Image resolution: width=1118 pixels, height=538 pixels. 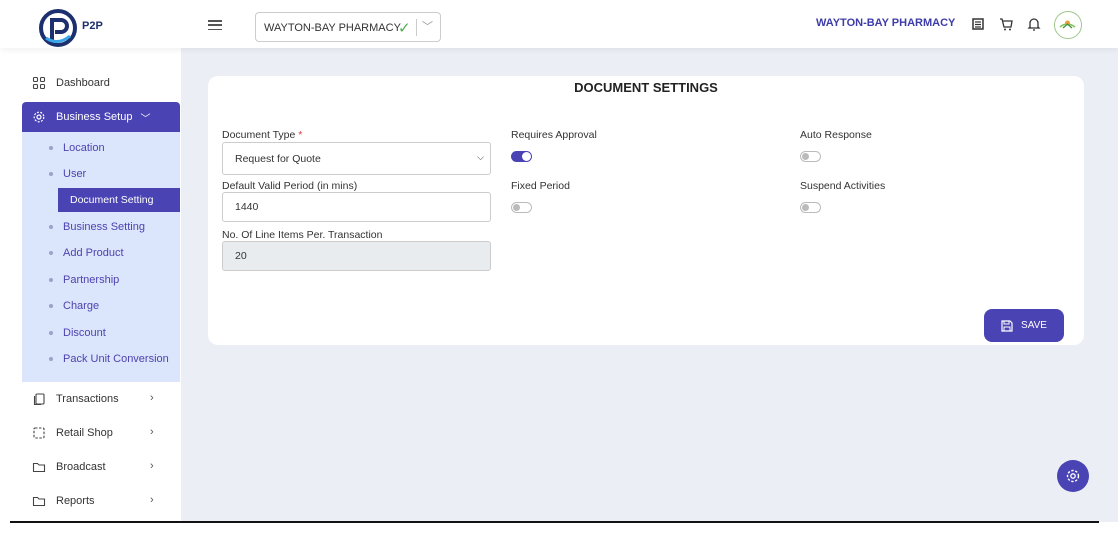 I want to click on avatar, so click(x=1068, y=25).